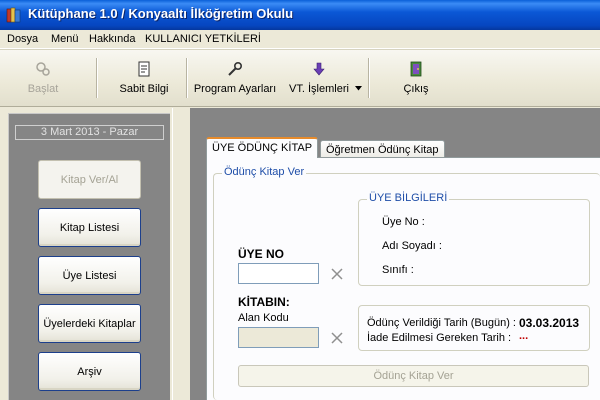 Image resolution: width=600 pixels, height=400 pixels. Describe the element at coordinates (441, 323) in the screenshot. I see `verildigi-tarih-label: Ödünç Verildiği Tarih (Bugün) :` at that location.